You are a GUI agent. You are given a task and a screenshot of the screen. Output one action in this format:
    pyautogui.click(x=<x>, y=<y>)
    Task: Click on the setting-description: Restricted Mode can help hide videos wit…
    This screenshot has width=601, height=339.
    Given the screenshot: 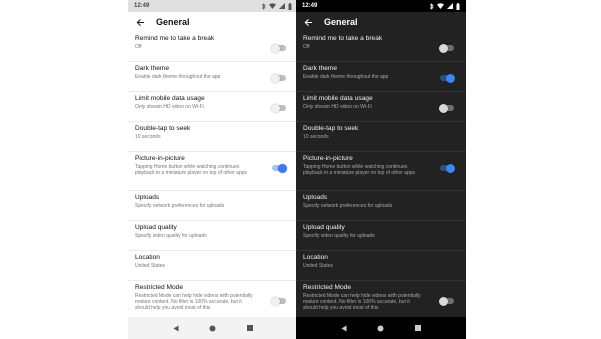 What is the action you would take?
    pyautogui.click(x=194, y=302)
    